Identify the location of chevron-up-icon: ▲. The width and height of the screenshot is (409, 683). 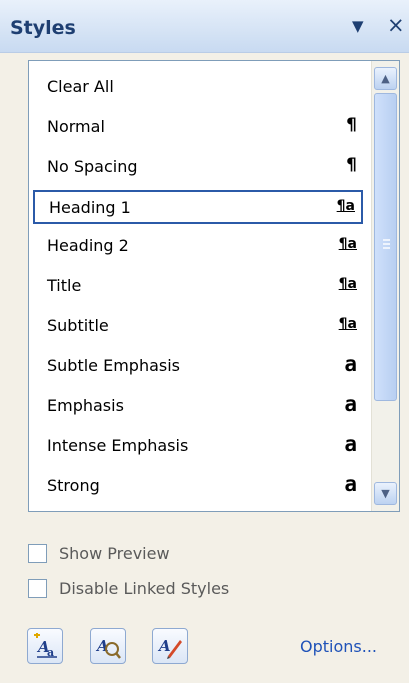
(385, 78).